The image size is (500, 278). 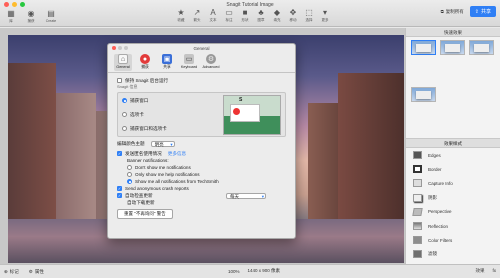 I want to click on zoom-controls: 100% 1440 x 900 像素, so click(x=254, y=271).